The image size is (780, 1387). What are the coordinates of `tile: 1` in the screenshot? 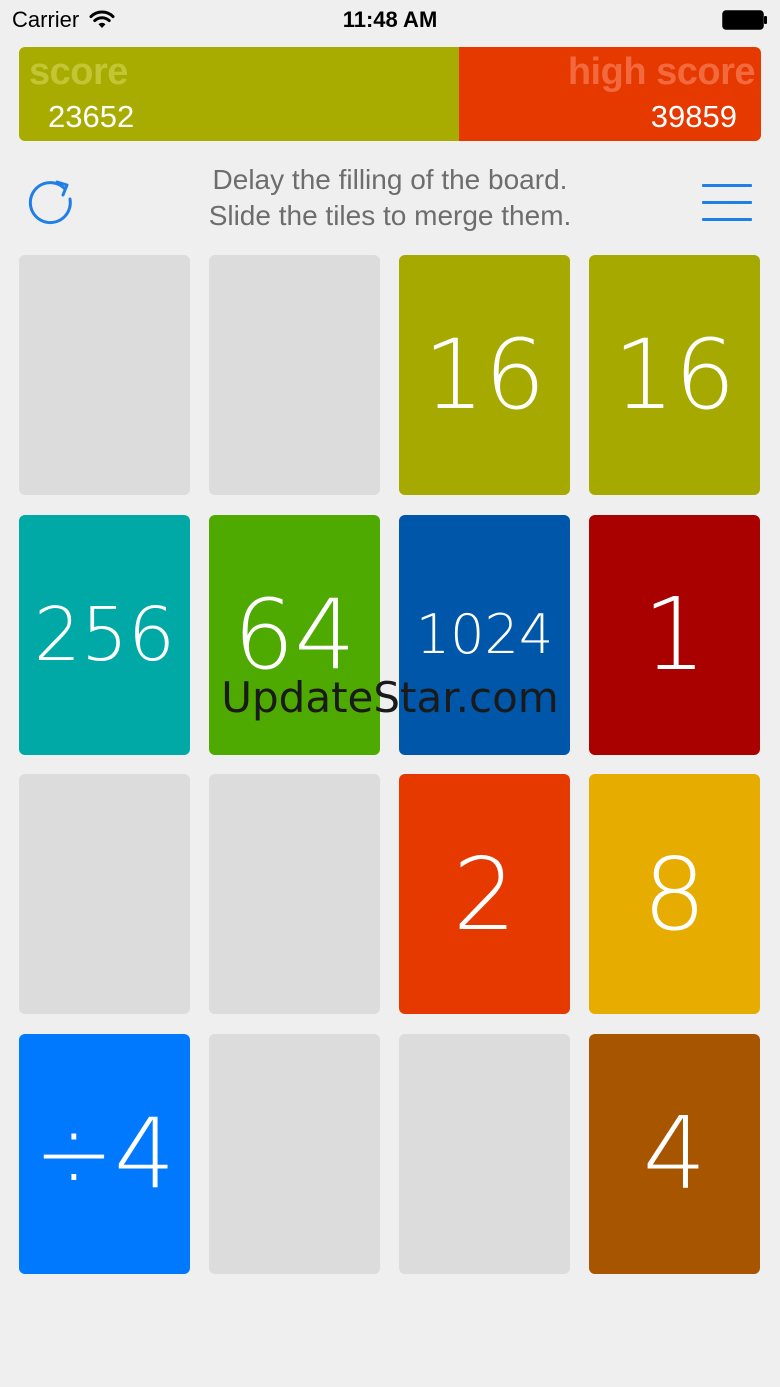 It's located at (674, 634).